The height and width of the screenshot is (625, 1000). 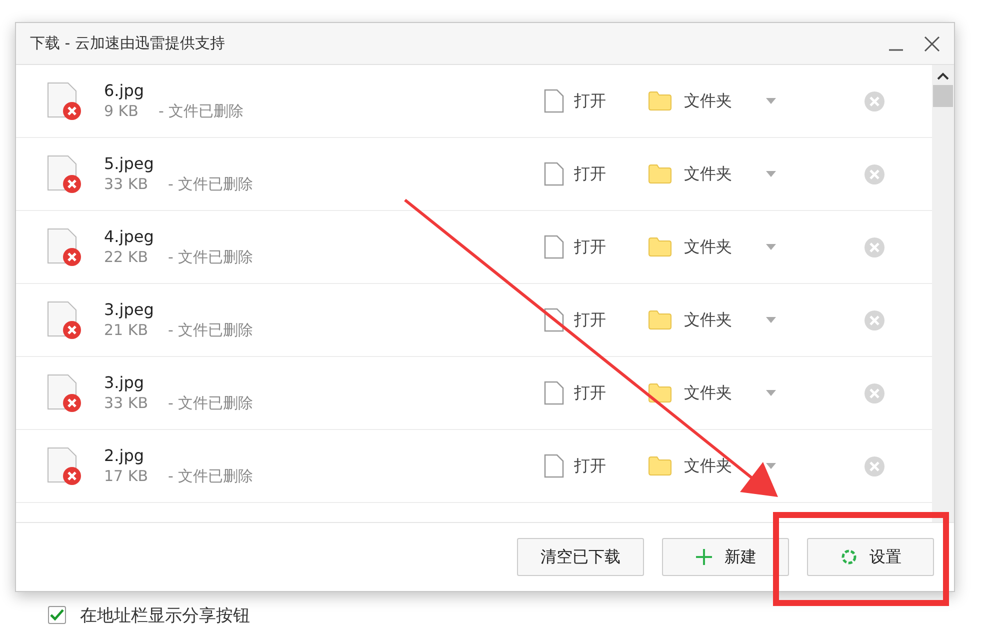 I want to click on file-name: 6.jpg, so click(x=125, y=90).